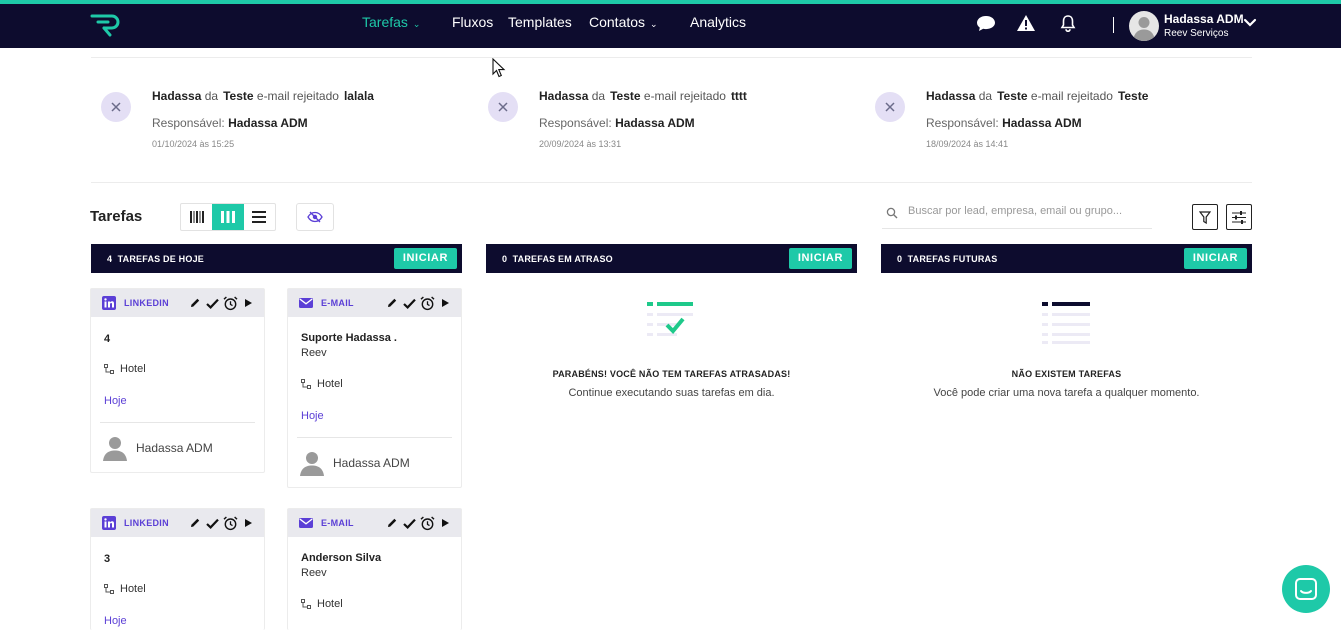 This screenshot has height=630, width=1341. I want to click on task-card: E-MAIL Anderson Silva Reev Hotel, so click(374, 569).